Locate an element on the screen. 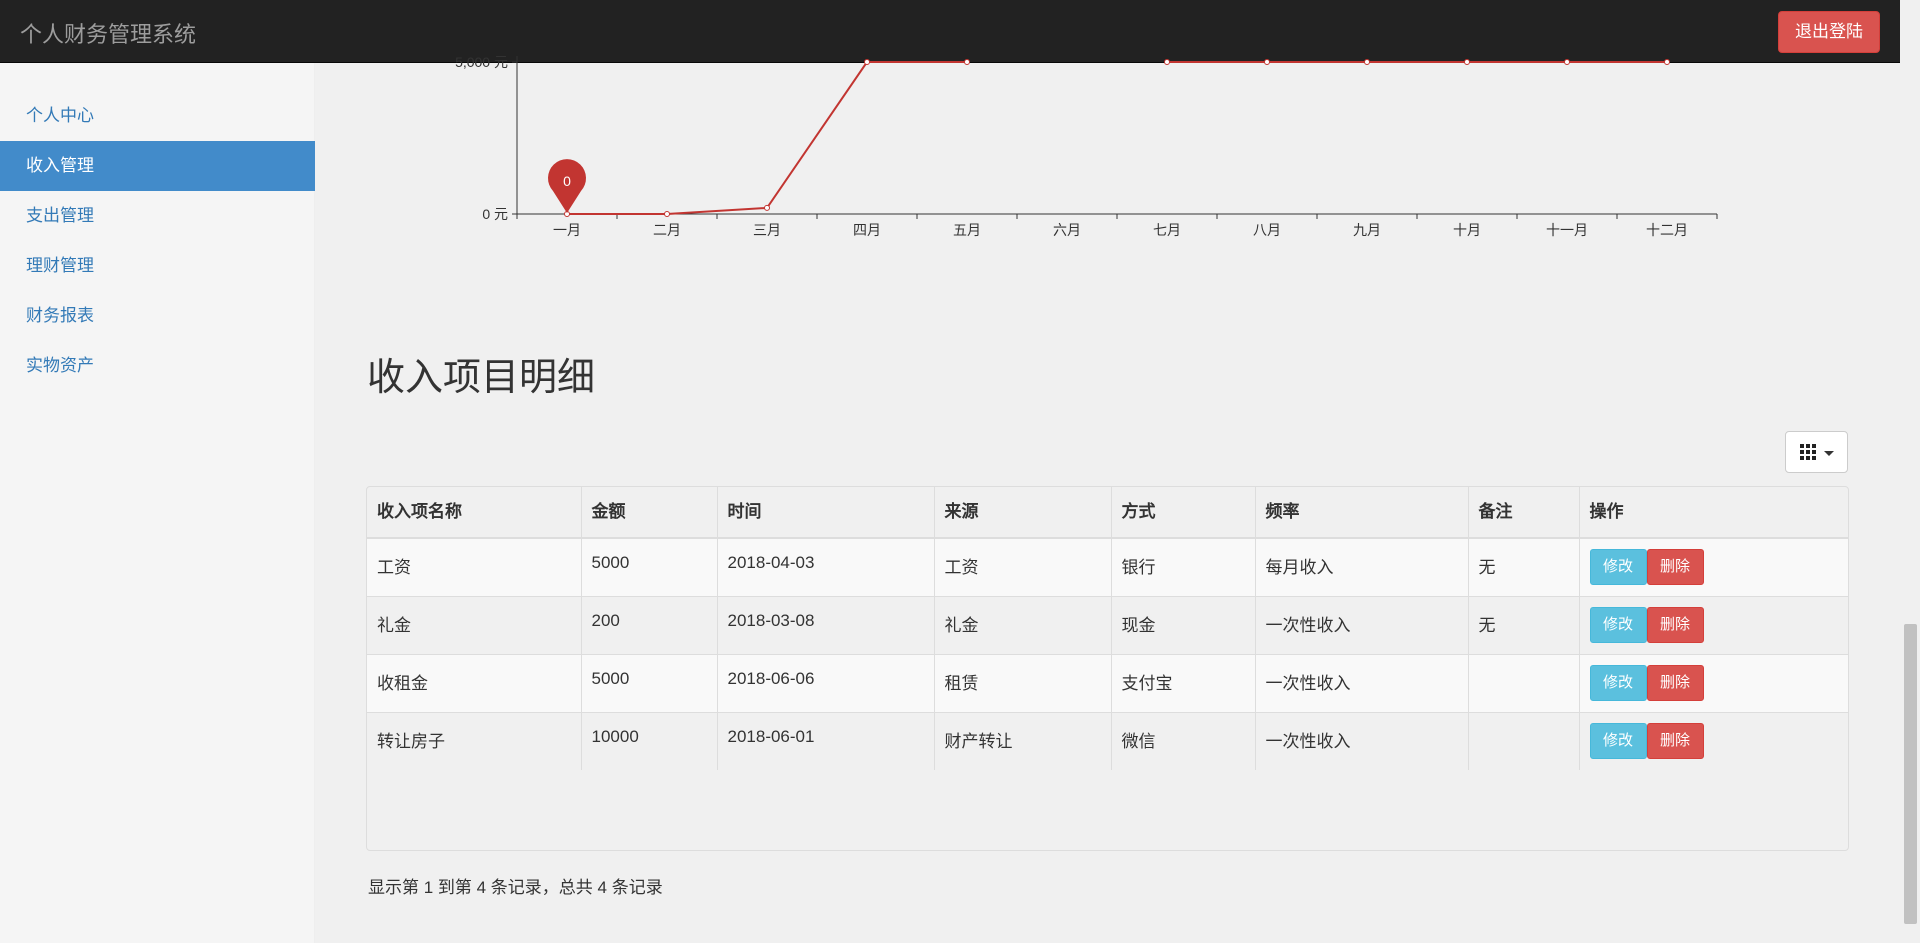  cell-name: 转让房子 is located at coordinates (474, 740).